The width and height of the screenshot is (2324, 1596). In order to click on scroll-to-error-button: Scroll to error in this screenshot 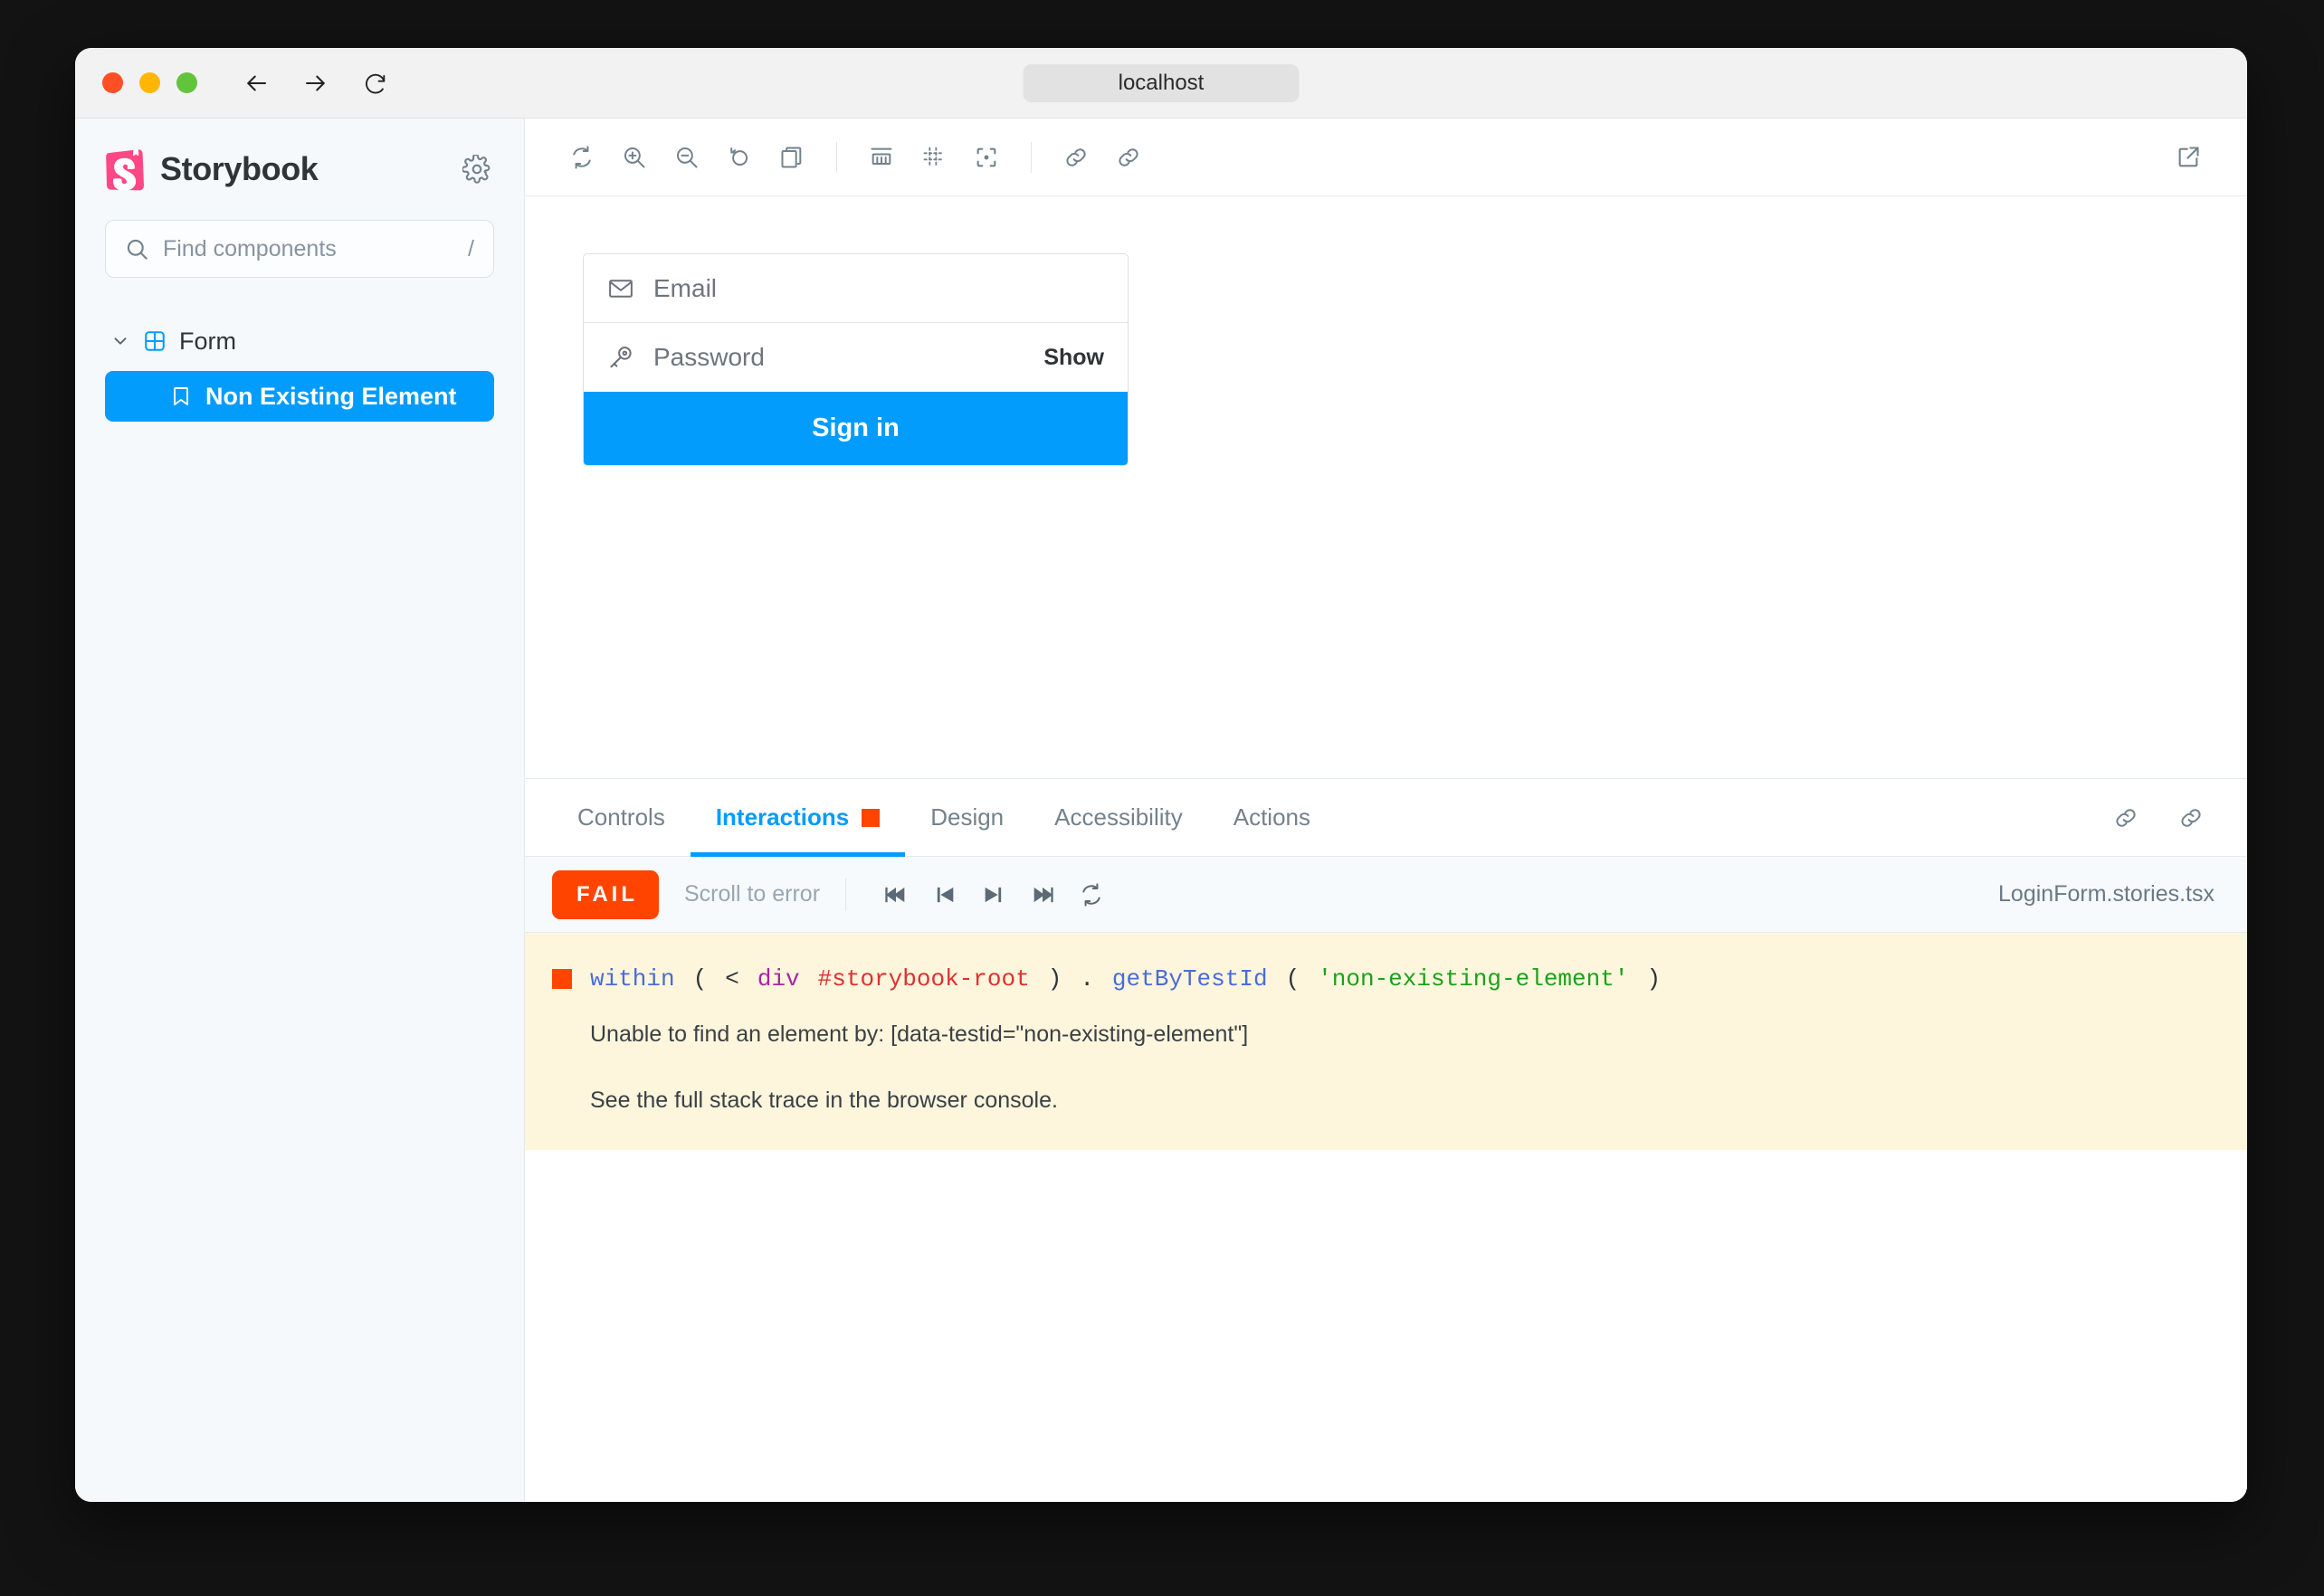, I will do `click(752, 894)`.